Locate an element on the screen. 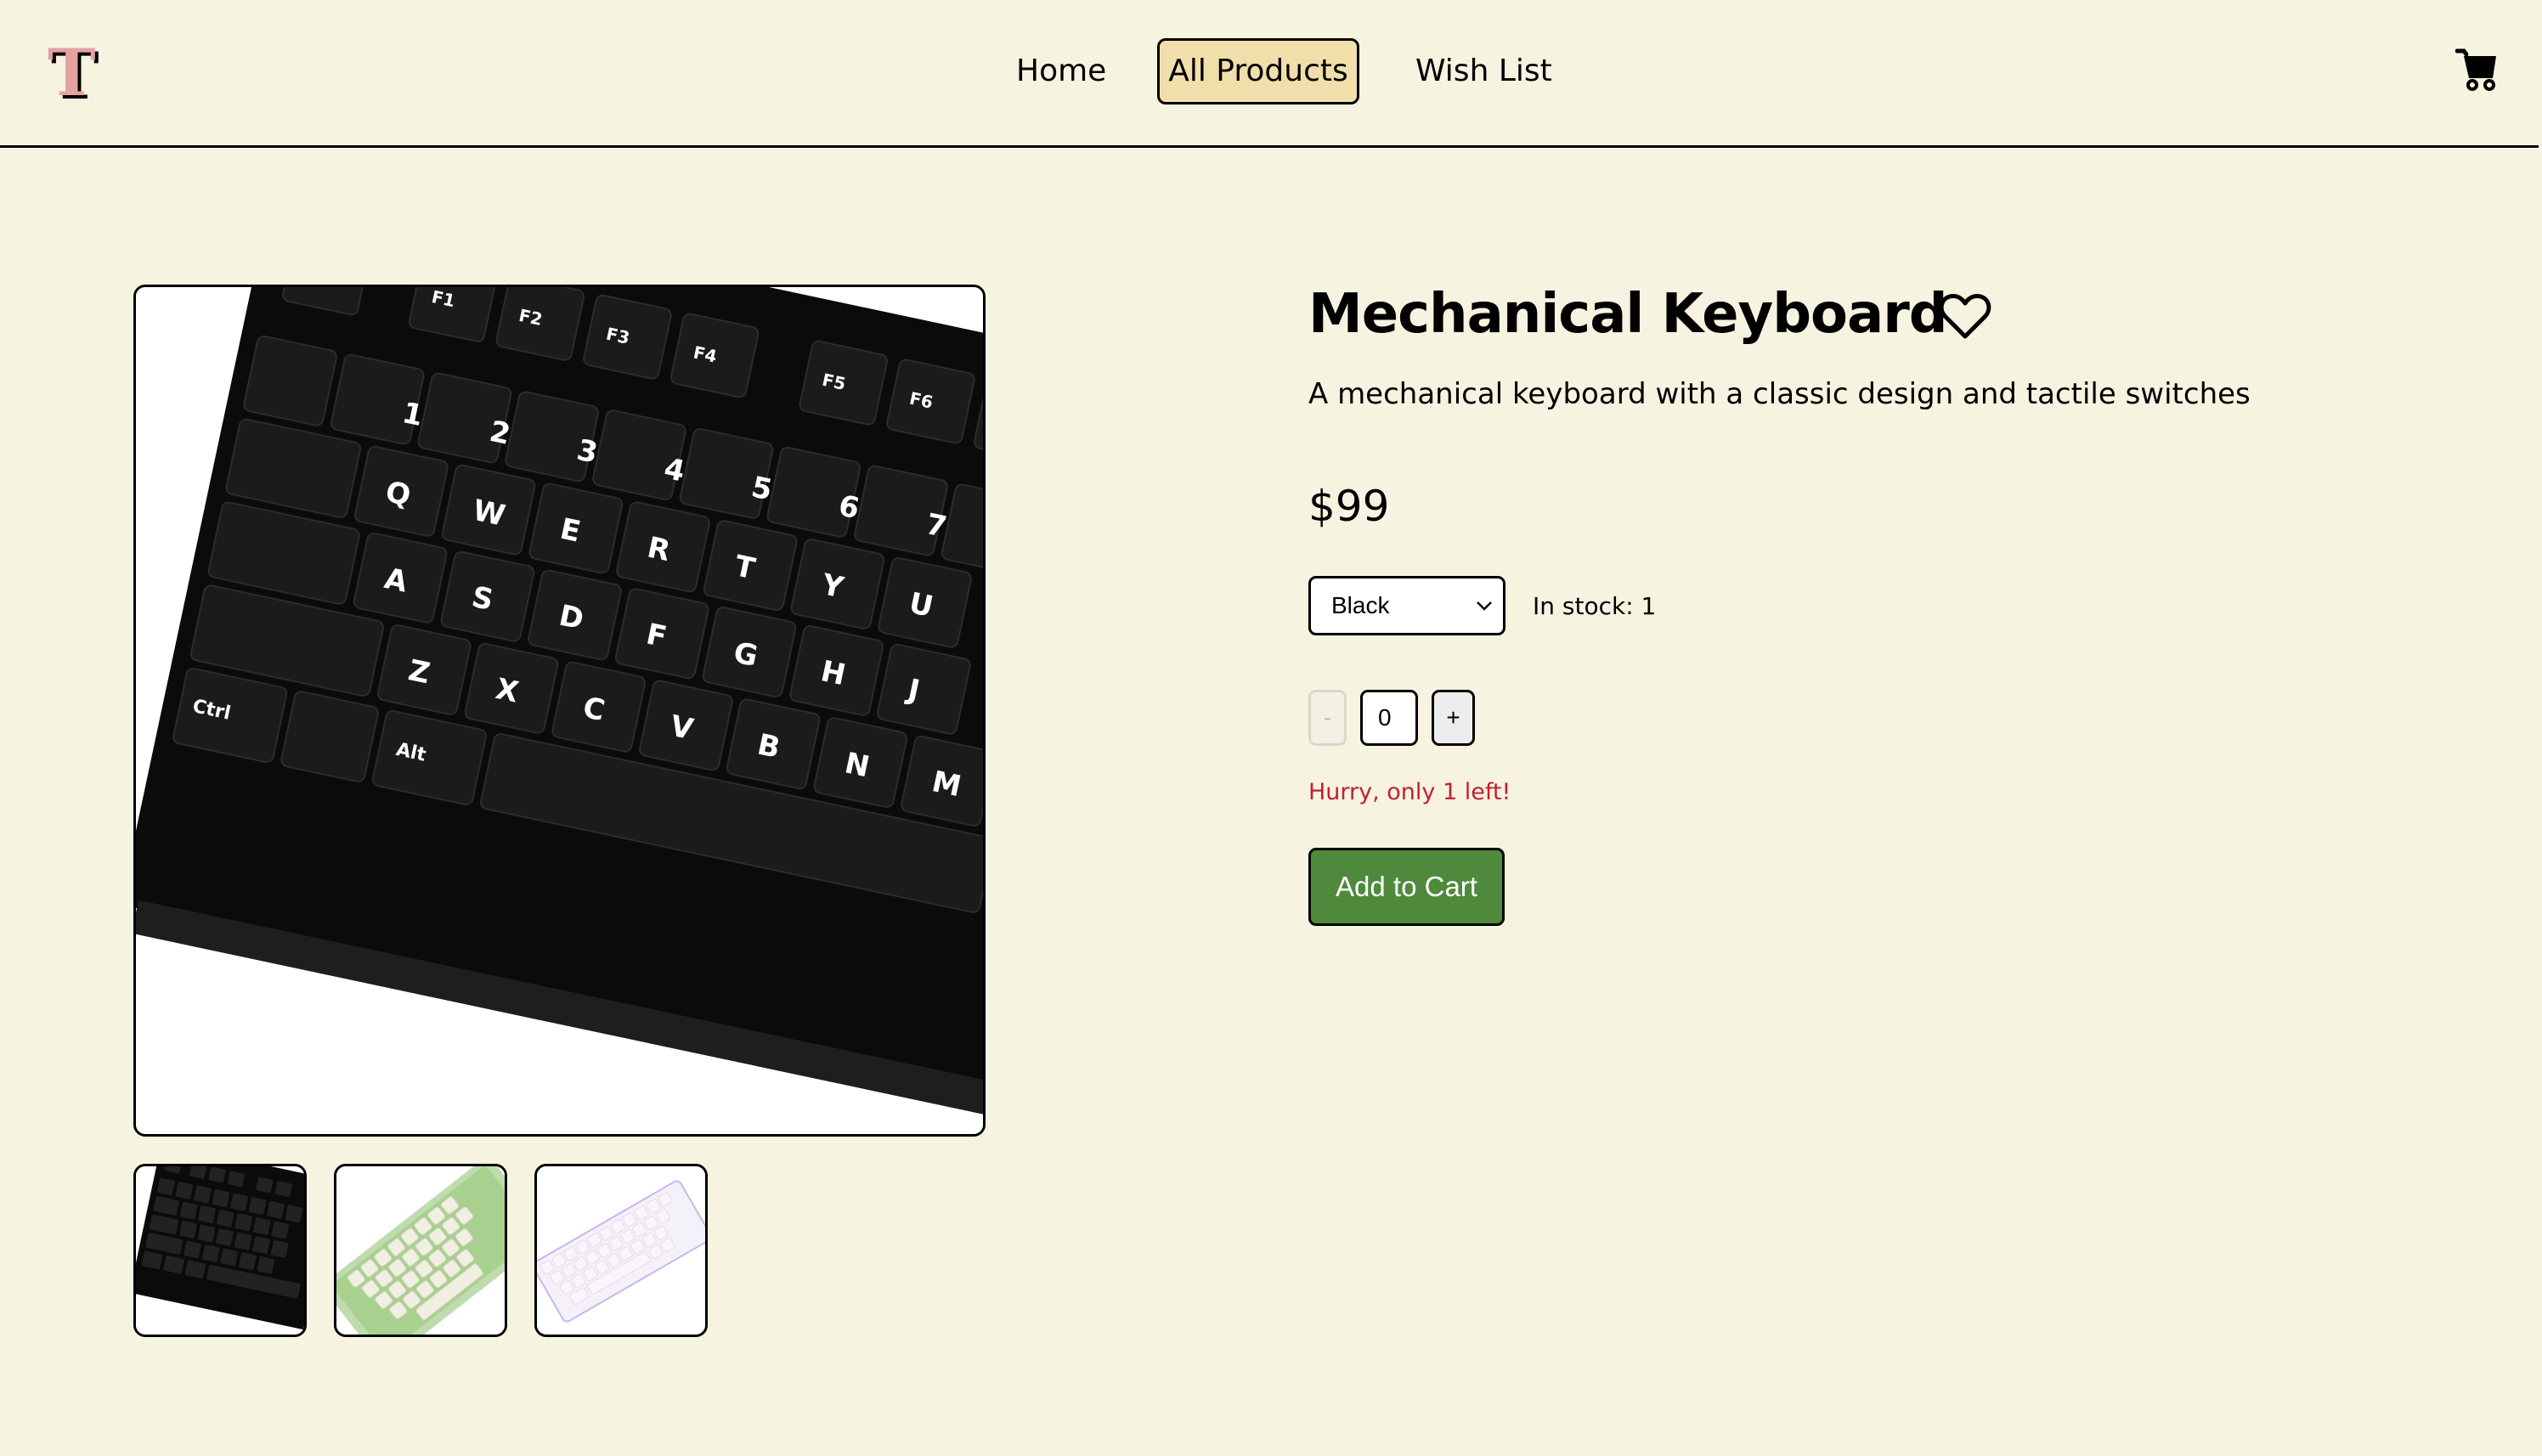 The height and width of the screenshot is (1456, 2542). quantity-input: 0 is located at coordinates (1389, 718).